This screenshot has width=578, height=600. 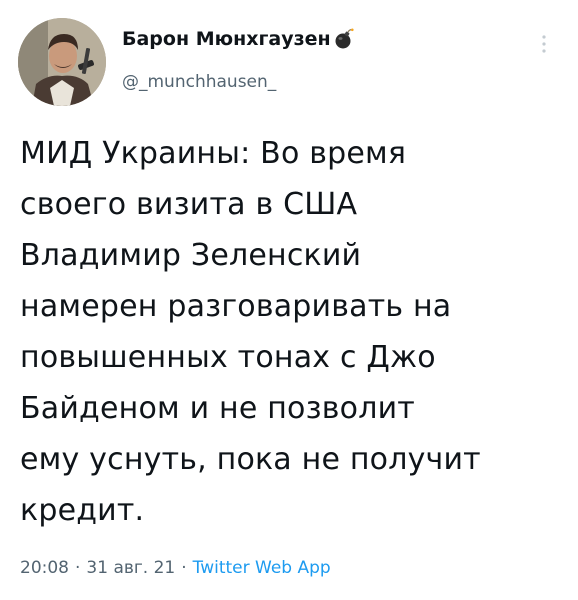 What do you see at coordinates (175, 568) in the screenshot?
I see `tweet-meta: 20:08 · 31 авг. 21 · Twitter Web App` at bounding box center [175, 568].